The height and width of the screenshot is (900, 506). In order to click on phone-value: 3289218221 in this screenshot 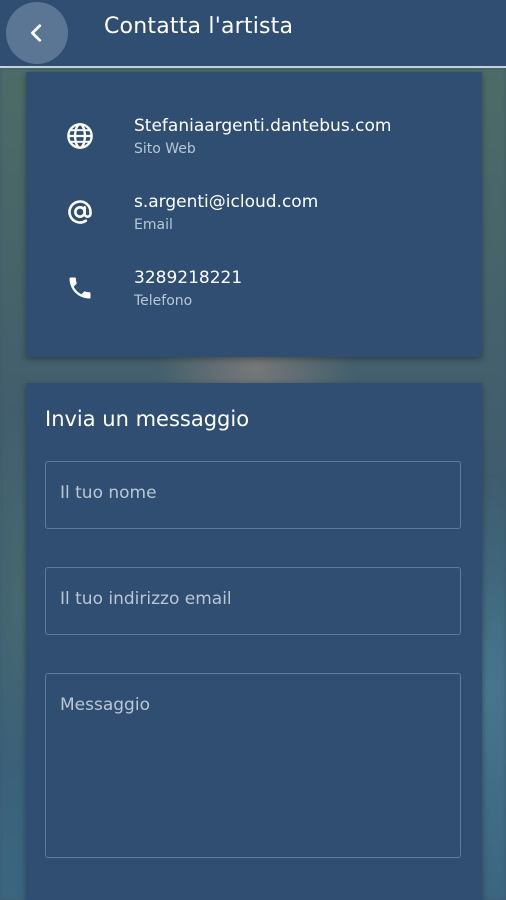, I will do `click(188, 278)`.